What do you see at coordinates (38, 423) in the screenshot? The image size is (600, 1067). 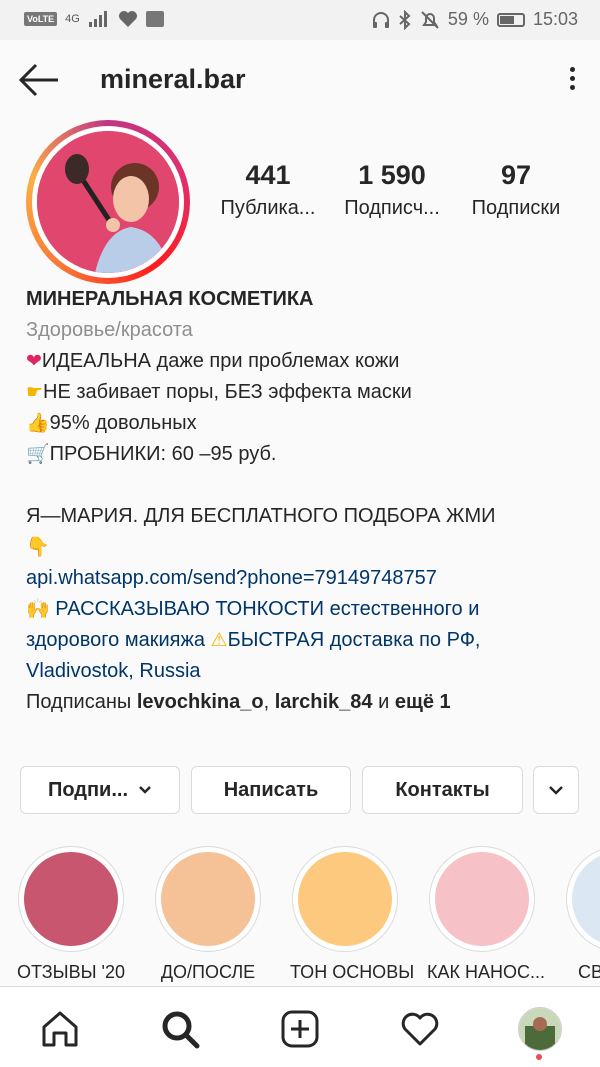 I see `thumbs-up-emoji-icon: 👍` at bounding box center [38, 423].